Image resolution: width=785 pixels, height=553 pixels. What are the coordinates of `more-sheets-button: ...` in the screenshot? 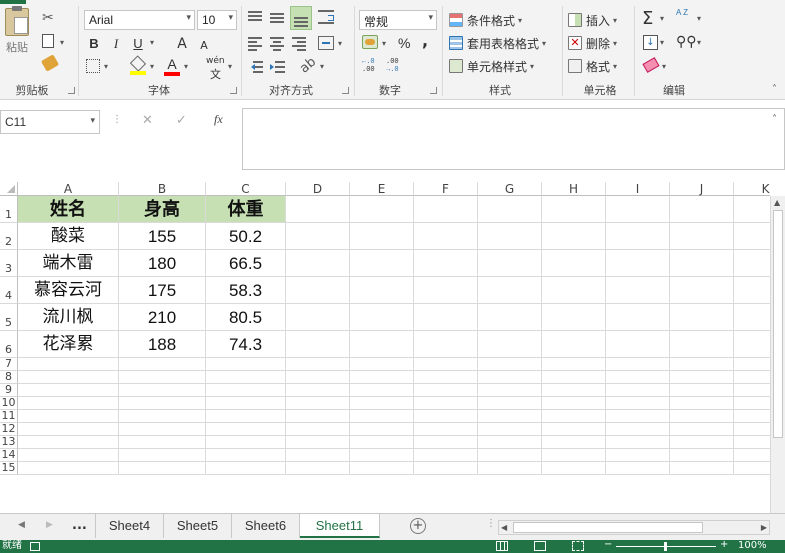 It's located at (79, 525).